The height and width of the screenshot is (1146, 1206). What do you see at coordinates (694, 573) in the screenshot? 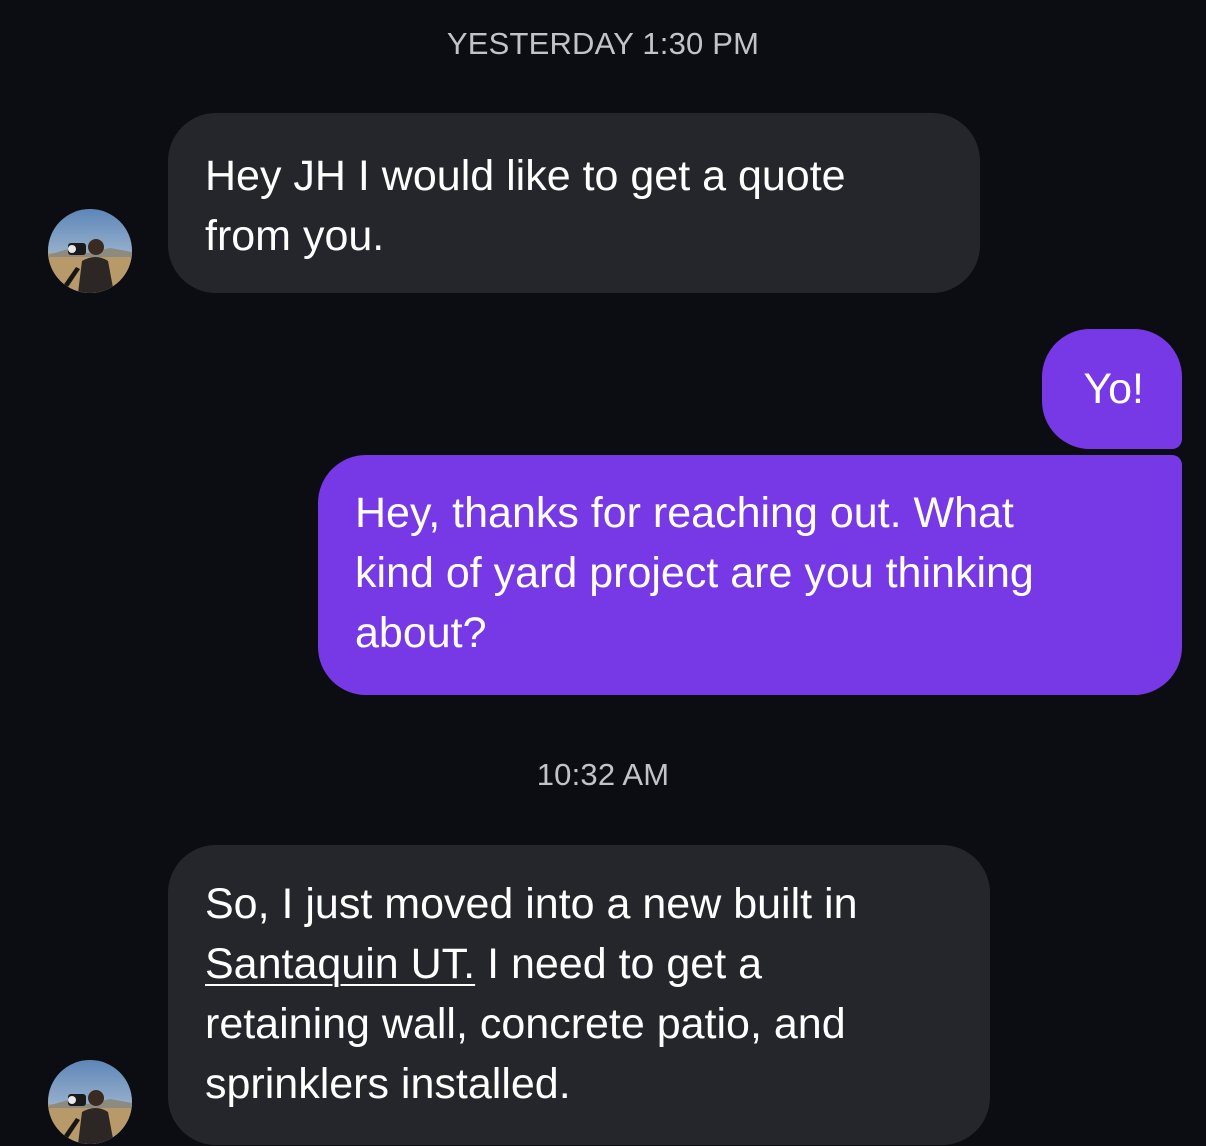
I see `message-line: kind of yard project are you thinking` at bounding box center [694, 573].